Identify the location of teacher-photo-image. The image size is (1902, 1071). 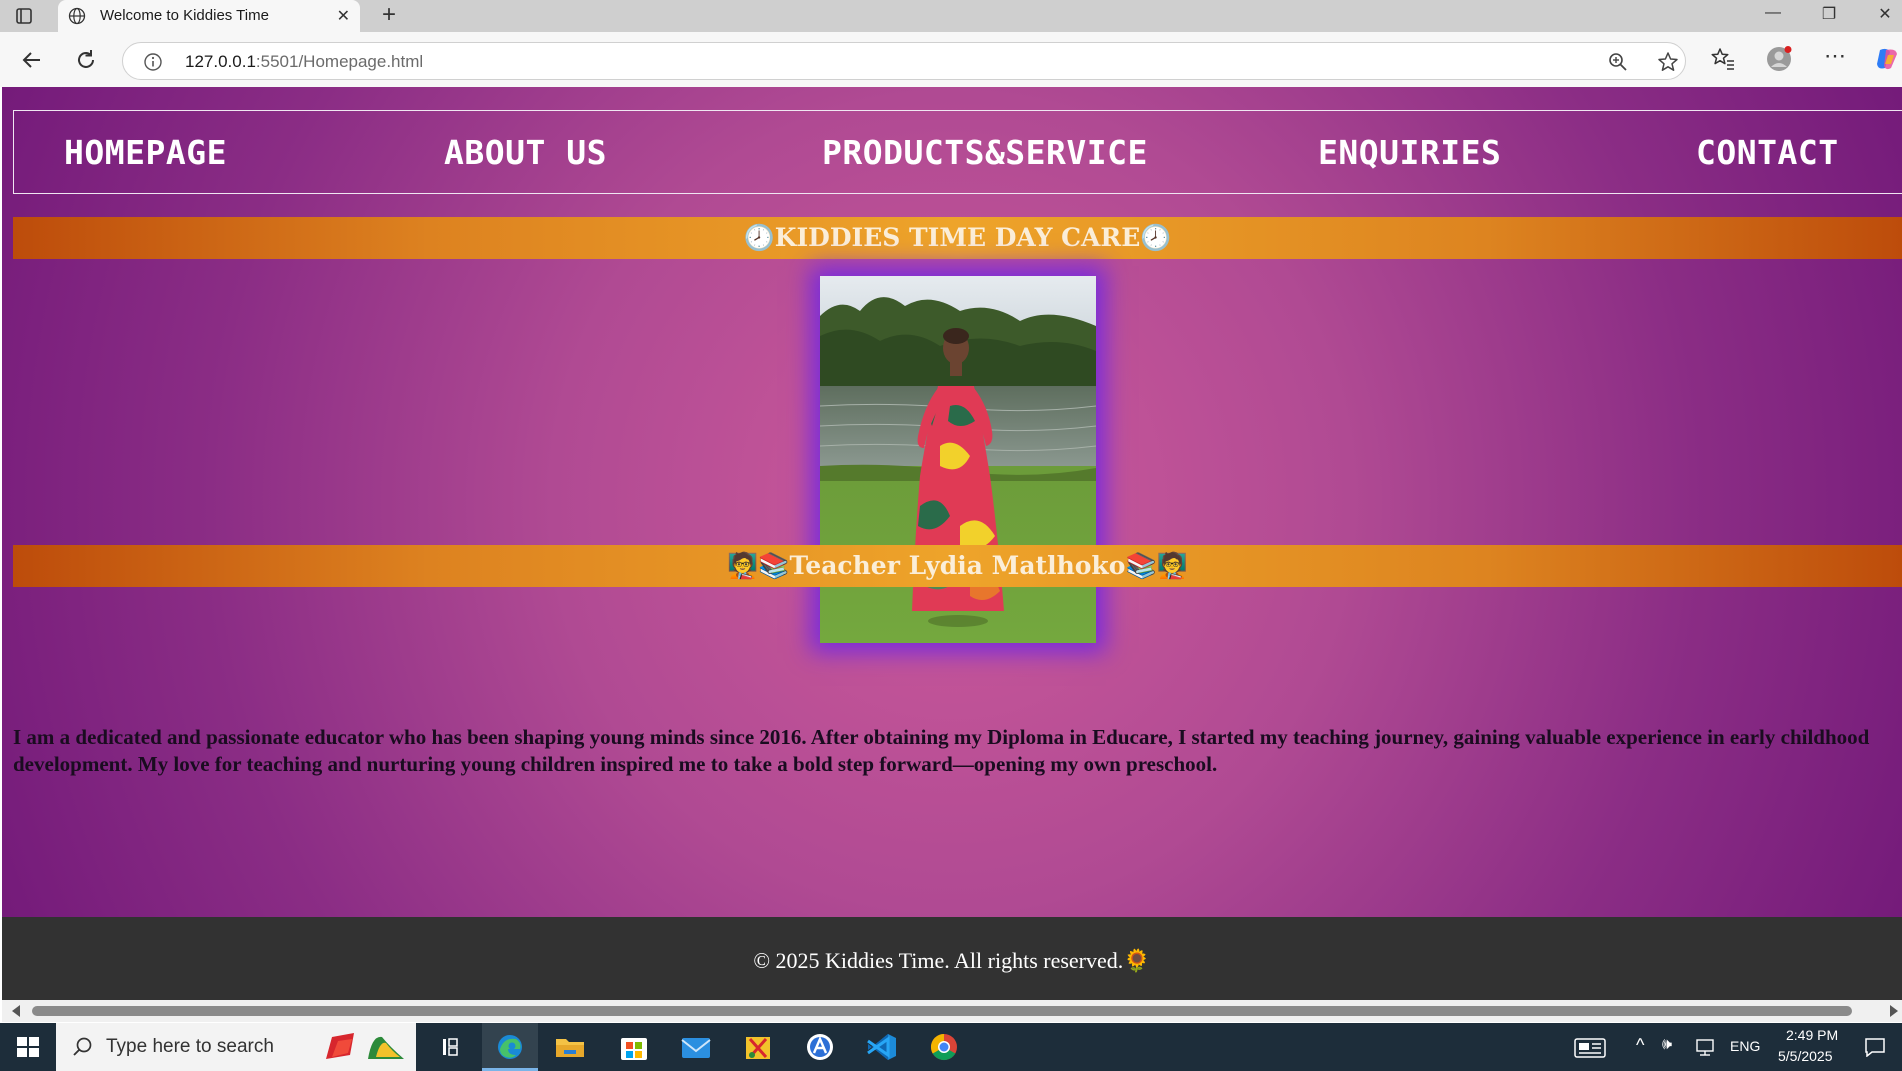
(958, 459).